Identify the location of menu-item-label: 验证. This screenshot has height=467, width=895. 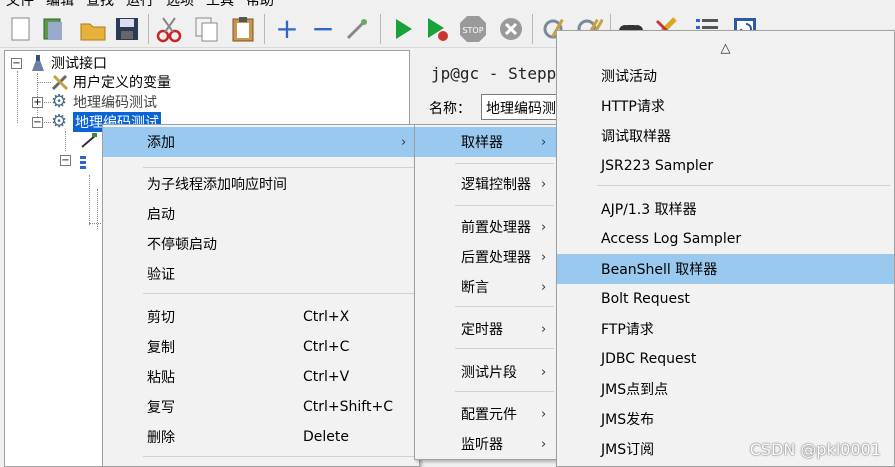
(161, 275).